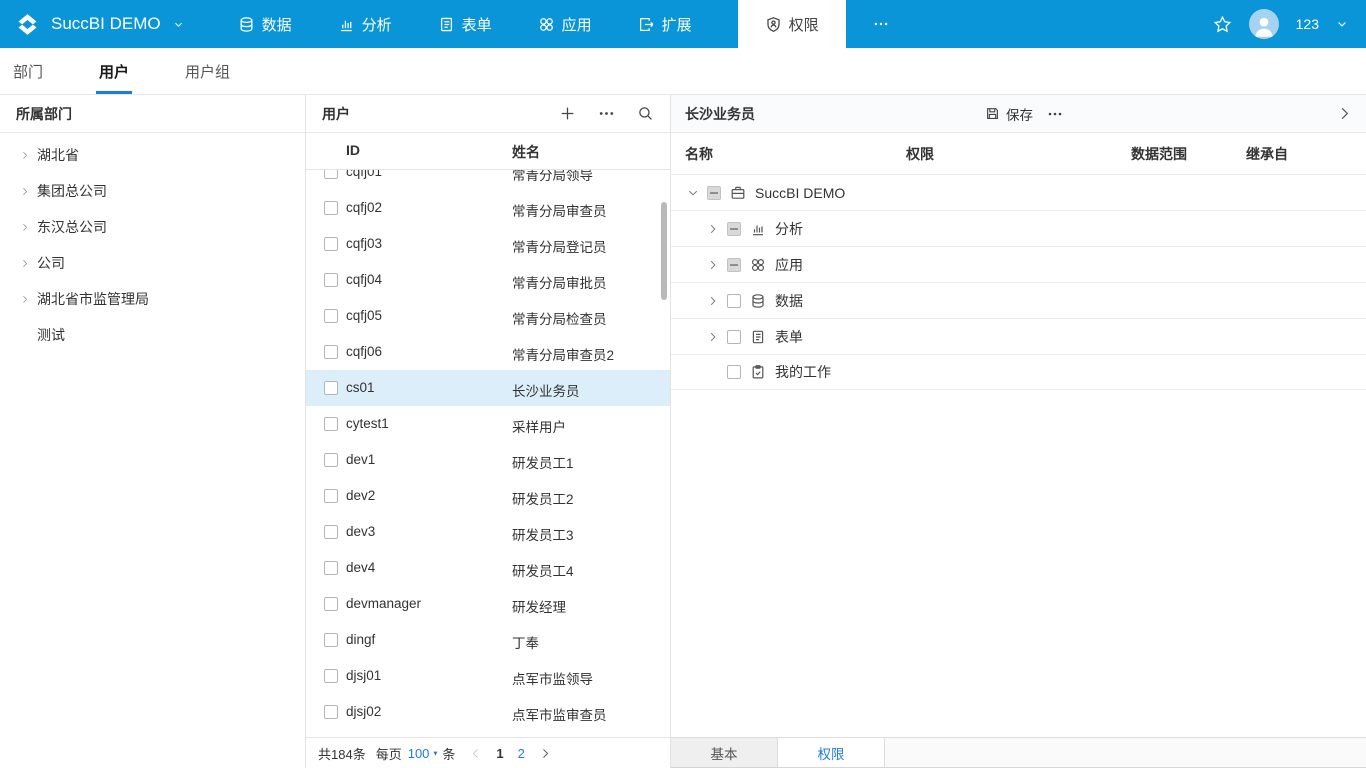 The width and height of the screenshot is (1366, 768). What do you see at coordinates (1342, 24) in the screenshot?
I see `user-menu-chevron-icon` at bounding box center [1342, 24].